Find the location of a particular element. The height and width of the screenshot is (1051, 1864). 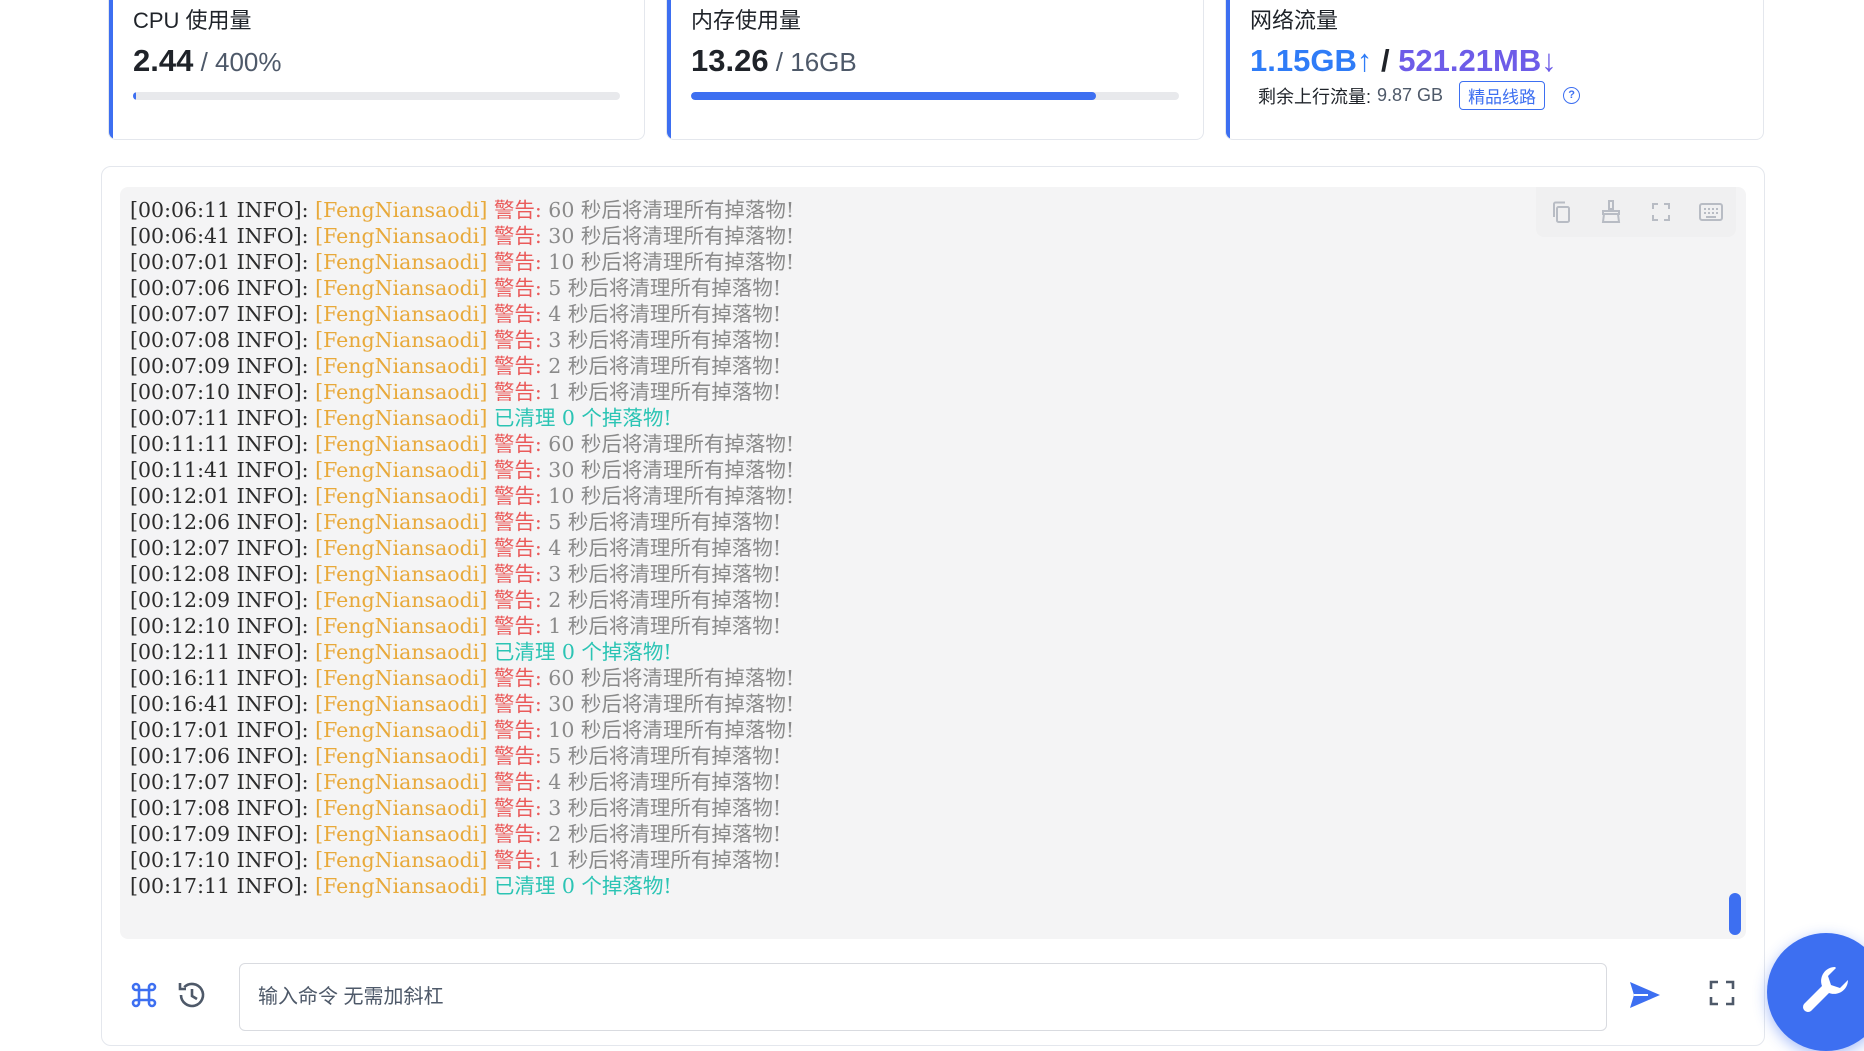

command-icon is located at coordinates (145, 996).